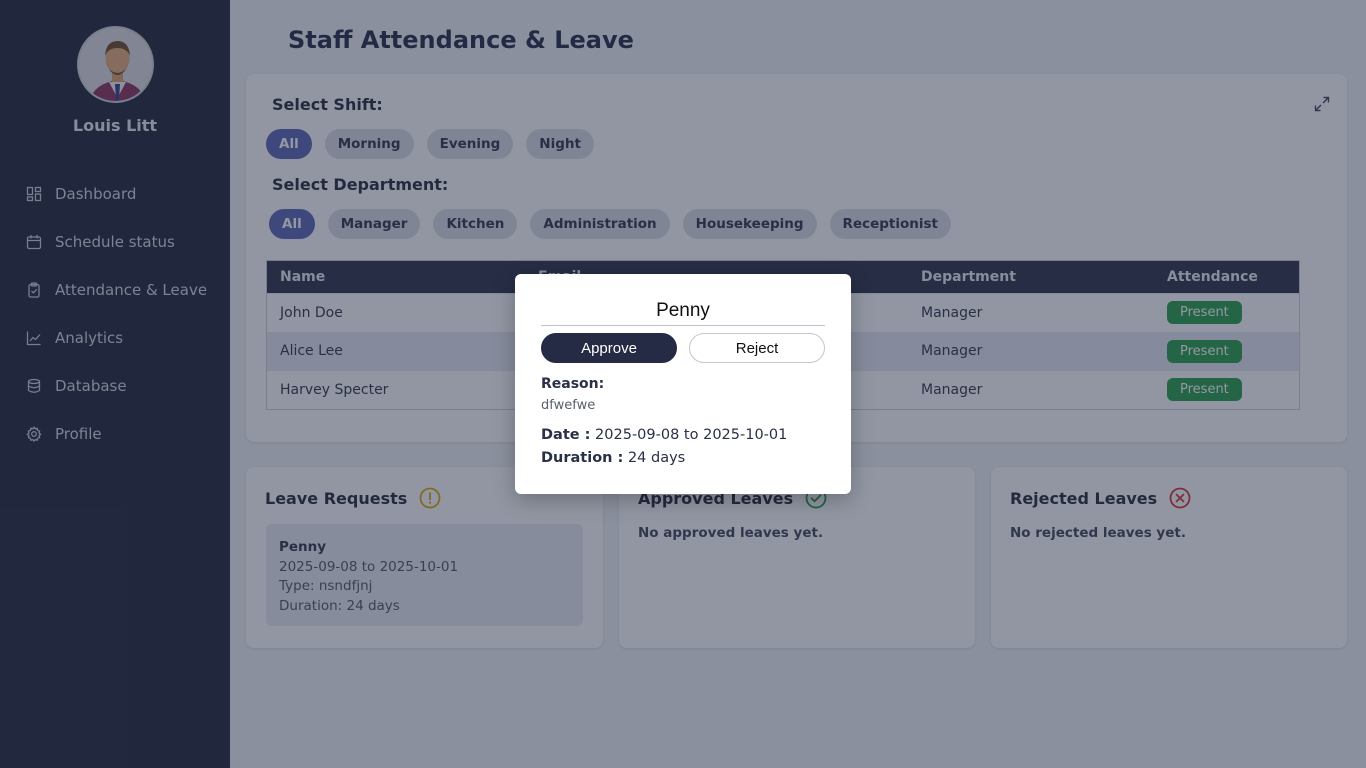 The height and width of the screenshot is (768, 1366). I want to click on duration-line: Duration : 24 days, so click(613, 458).